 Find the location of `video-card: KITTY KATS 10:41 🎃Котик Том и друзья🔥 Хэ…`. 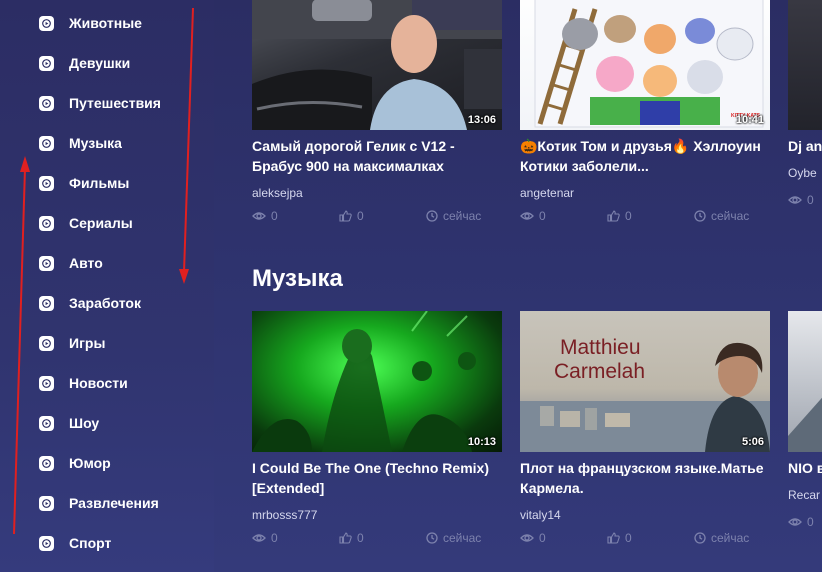

video-card: KITTY KATS 10:41 🎃Котик Том и друзья🔥 Хэ… is located at coordinates (645, 111).